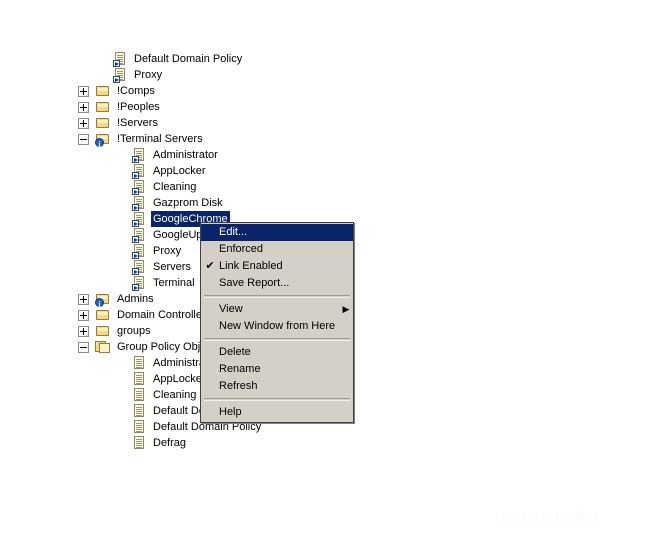 Image resolution: width=655 pixels, height=551 pixels. What do you see at coordinates (231, 309) in the screenshot?
I see `menu-item-label: View` at bounding box center [231, 309].